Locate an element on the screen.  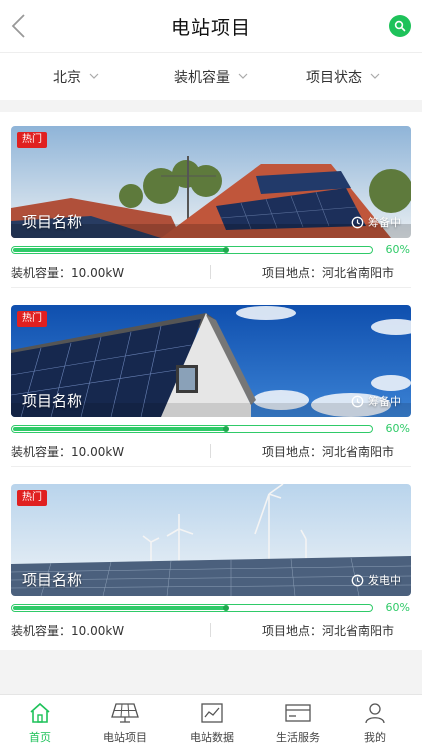
filter-status: 项目状态 is located at coordinates (343, 77).